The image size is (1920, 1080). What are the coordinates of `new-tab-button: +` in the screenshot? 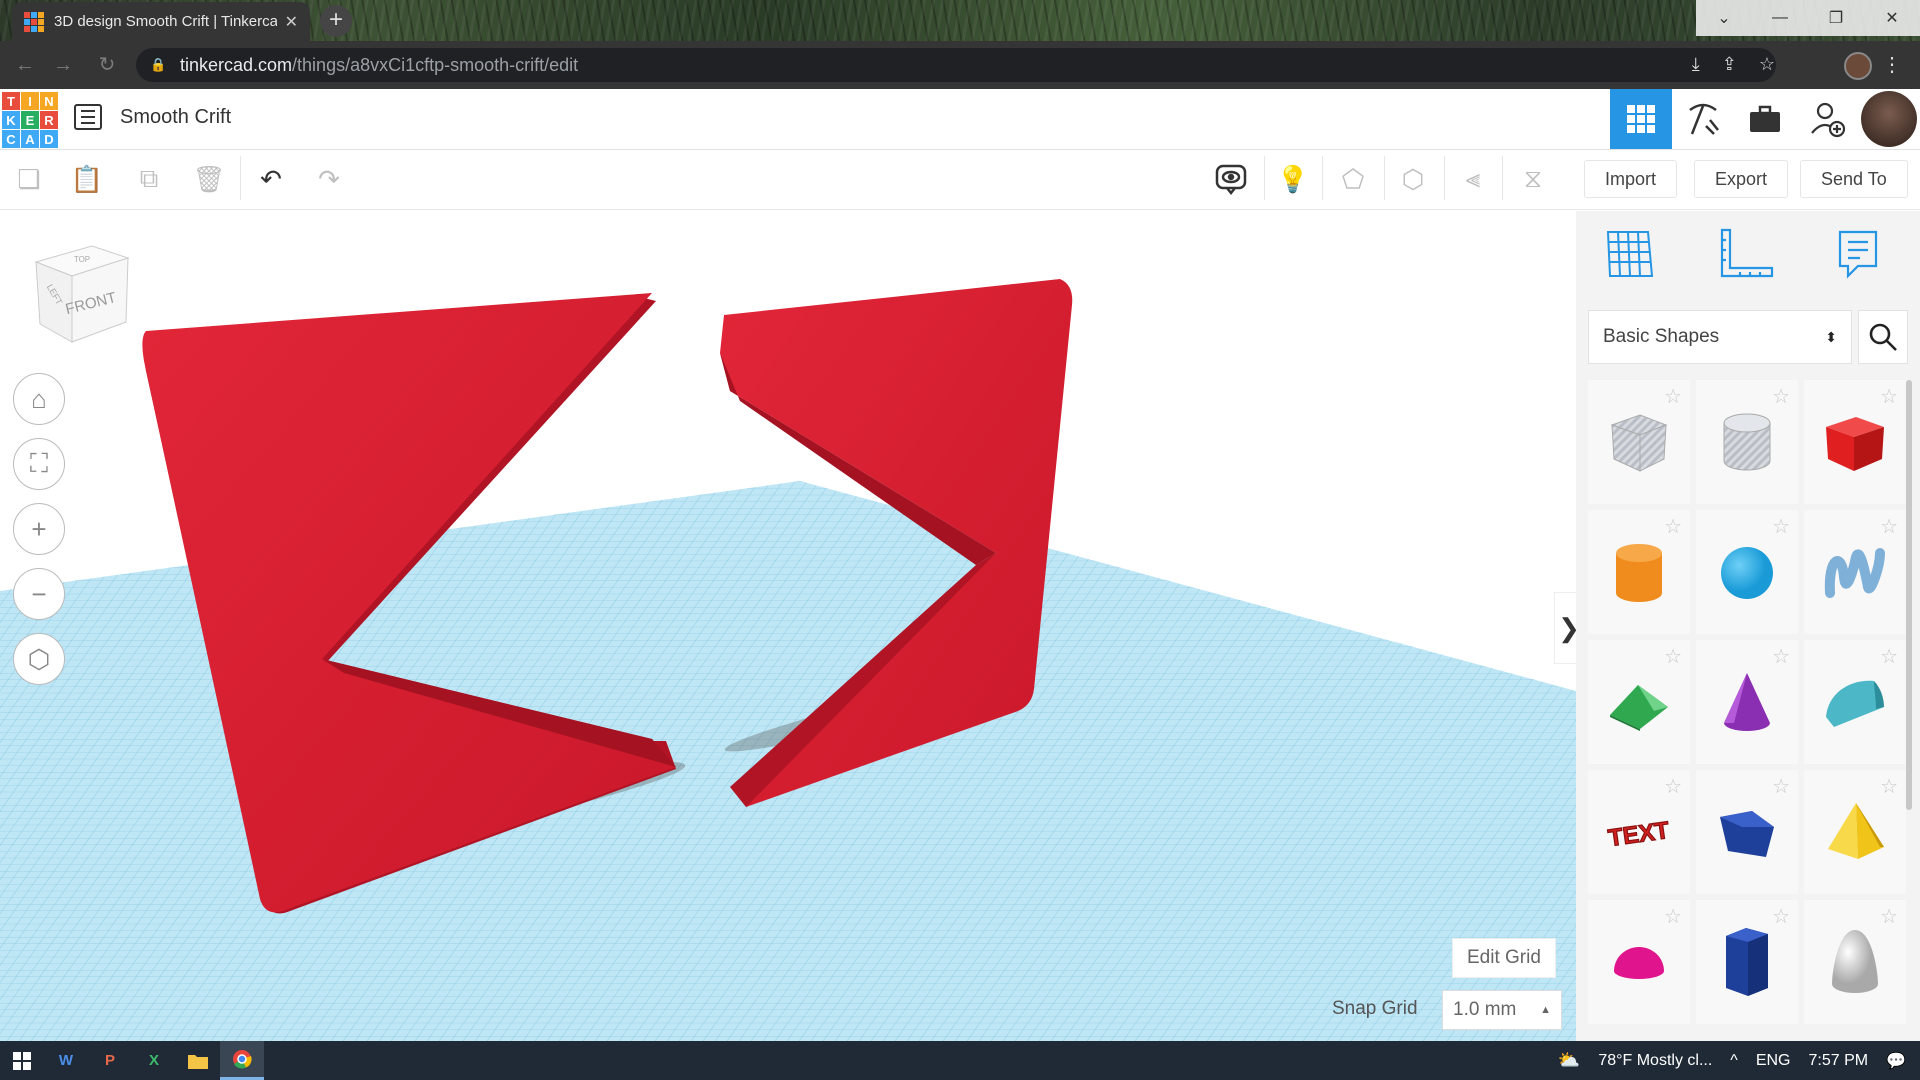 It's located at (336, 21).